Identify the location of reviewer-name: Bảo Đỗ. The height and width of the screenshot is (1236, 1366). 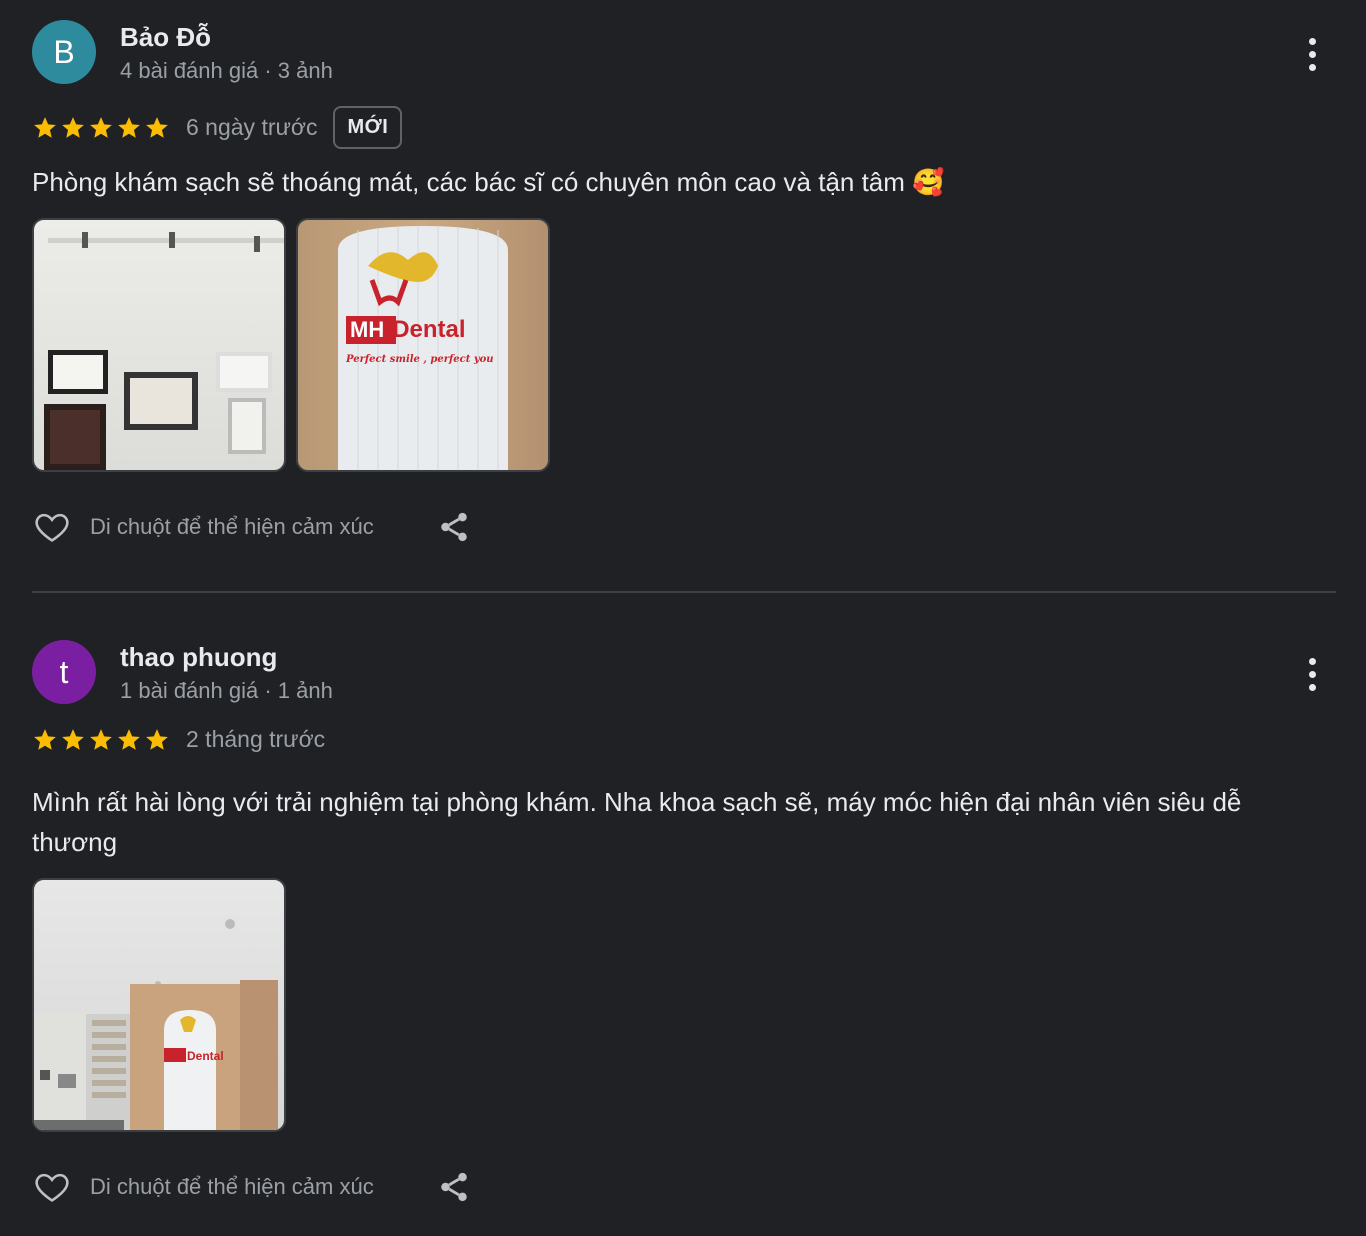
(165, 37).